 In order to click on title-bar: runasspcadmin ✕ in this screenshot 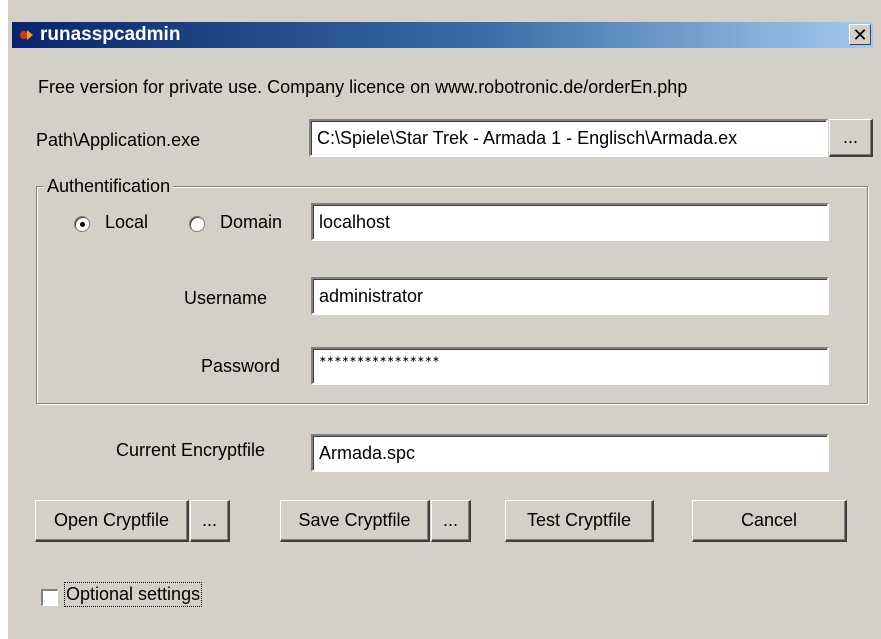, I will do `click(442, 35)`.